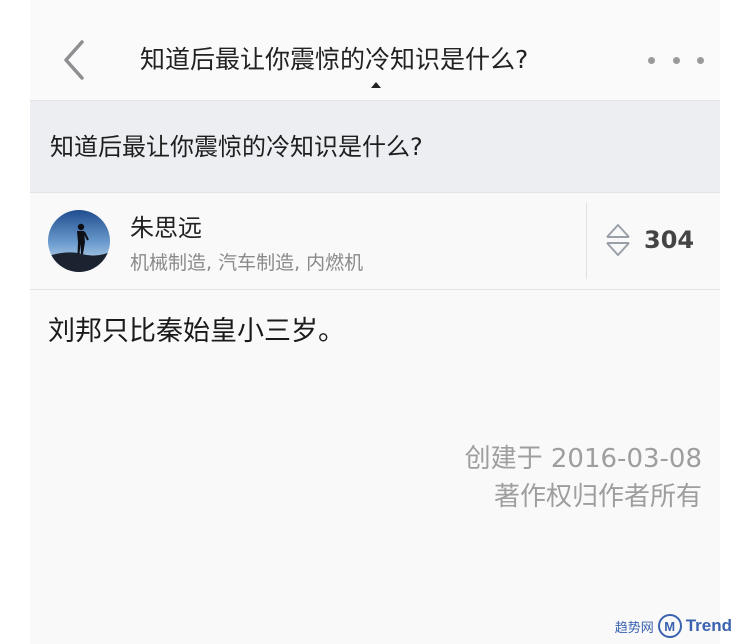 This screenshot has width=742, height=644. I want to click on copyright-notice: 著作权归作者所有, so click(597, 497).